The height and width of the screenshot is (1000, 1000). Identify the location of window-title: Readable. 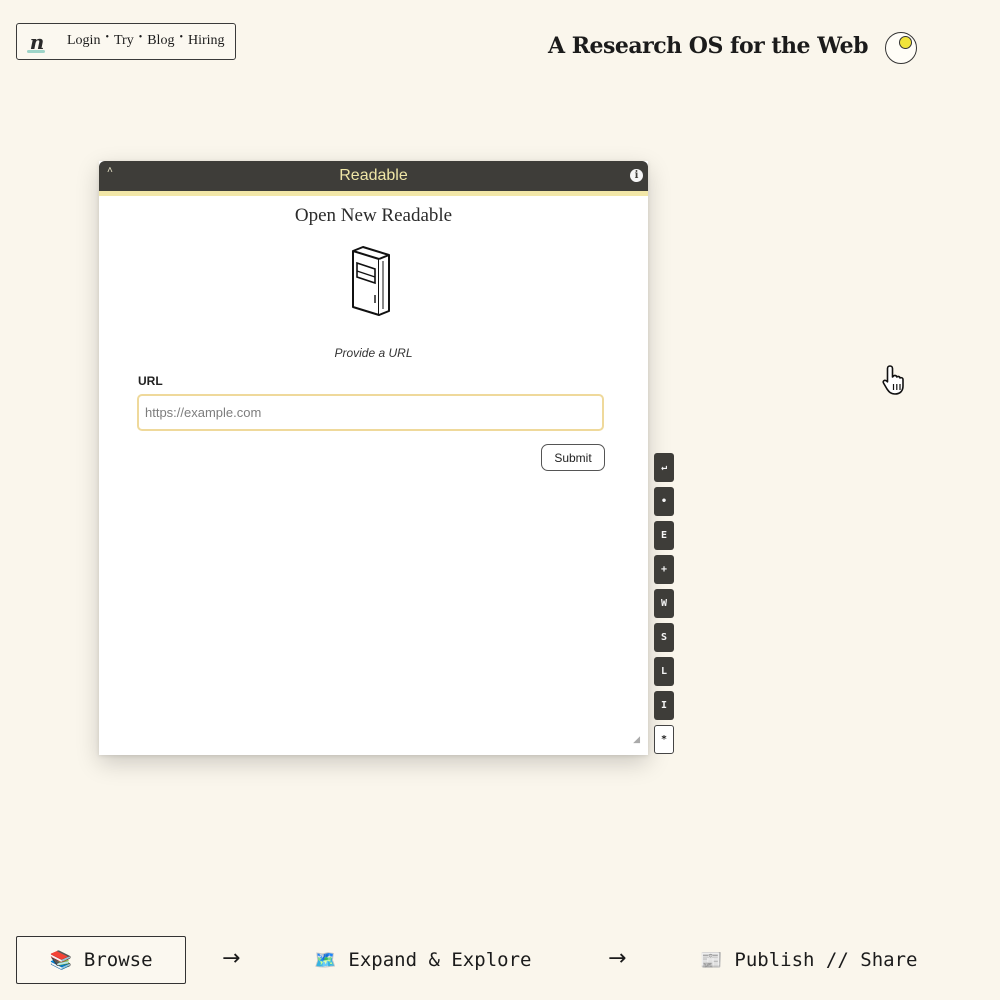
(373, 175).